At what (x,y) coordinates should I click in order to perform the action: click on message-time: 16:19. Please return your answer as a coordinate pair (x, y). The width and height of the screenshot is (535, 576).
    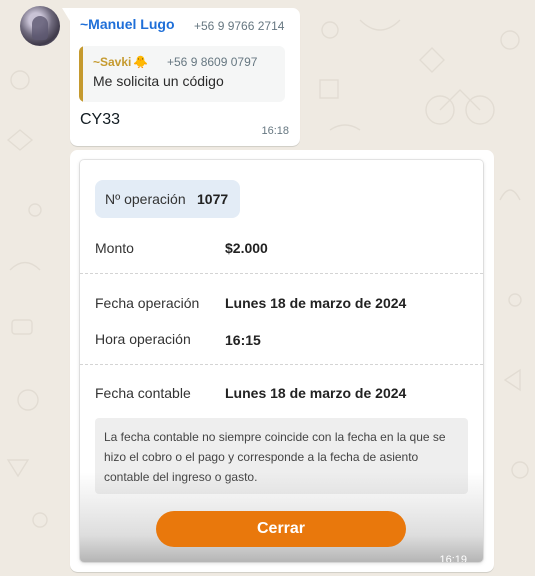
    Looking at the image, I should click on (453, 558).